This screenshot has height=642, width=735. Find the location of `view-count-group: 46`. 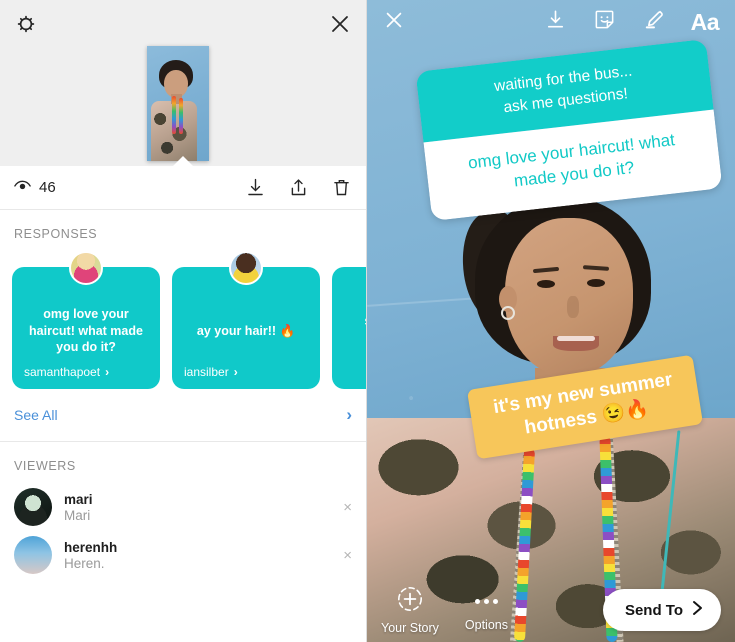

view-count-group: 46 is located at coordinates (35, 187).